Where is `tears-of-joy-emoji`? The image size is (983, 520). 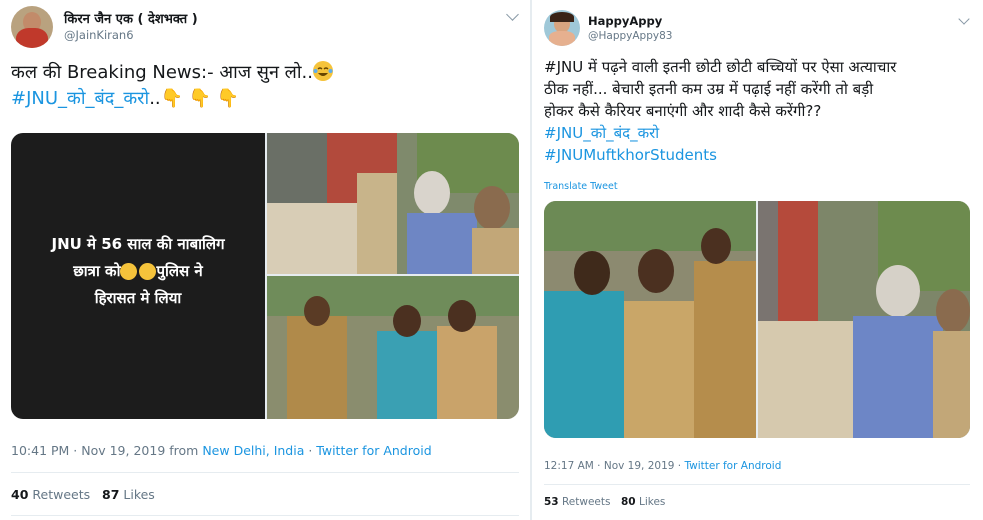 tears-of-joy-emoji is located at coordinates (322, 71).